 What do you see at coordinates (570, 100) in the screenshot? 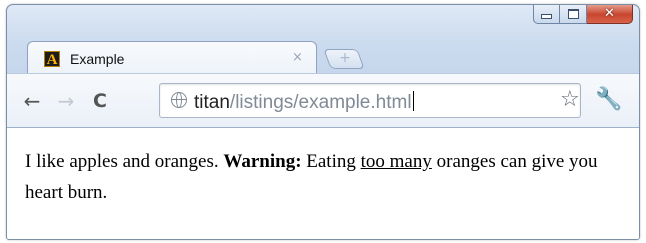
I see `bookmark-star-icon: ☆` at bounding box center [570, 100].